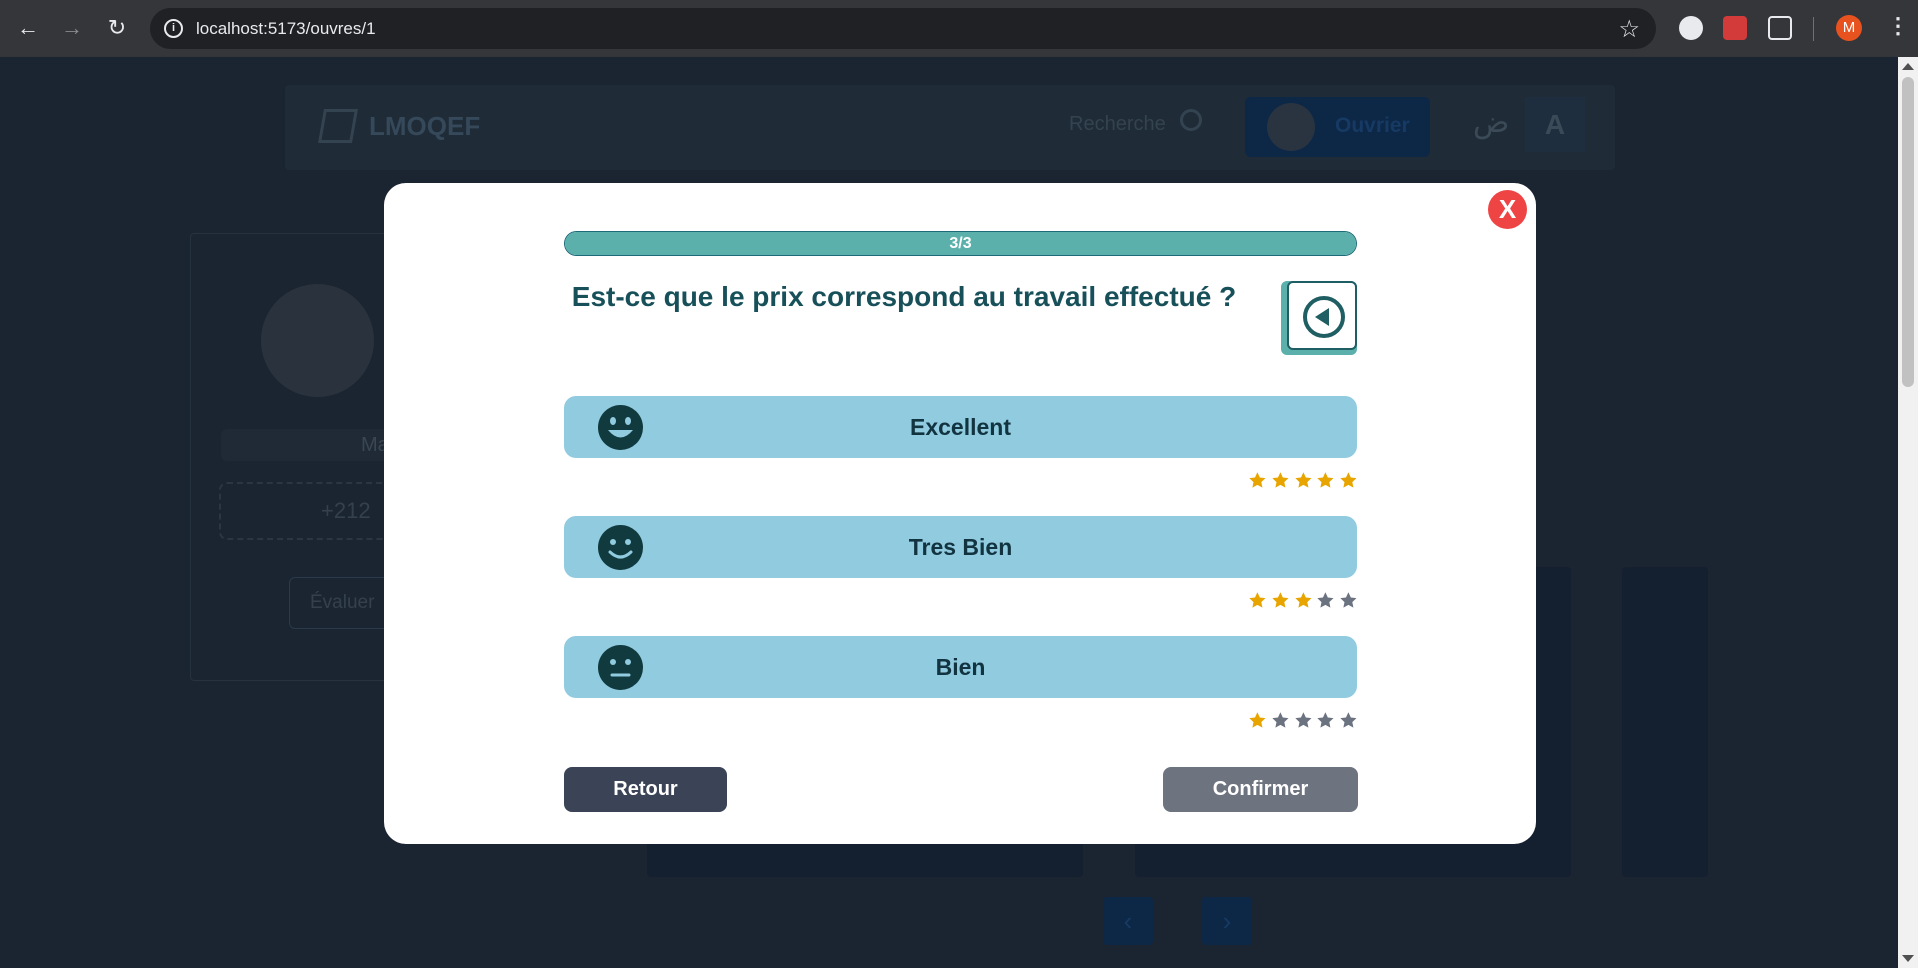  Describe the element at coordinates (338, 126) in the screenshot. I see `brand-logo-icon` at that location.